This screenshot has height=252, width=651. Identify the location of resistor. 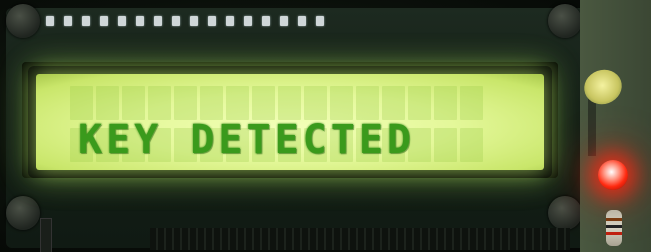
(614, 228).